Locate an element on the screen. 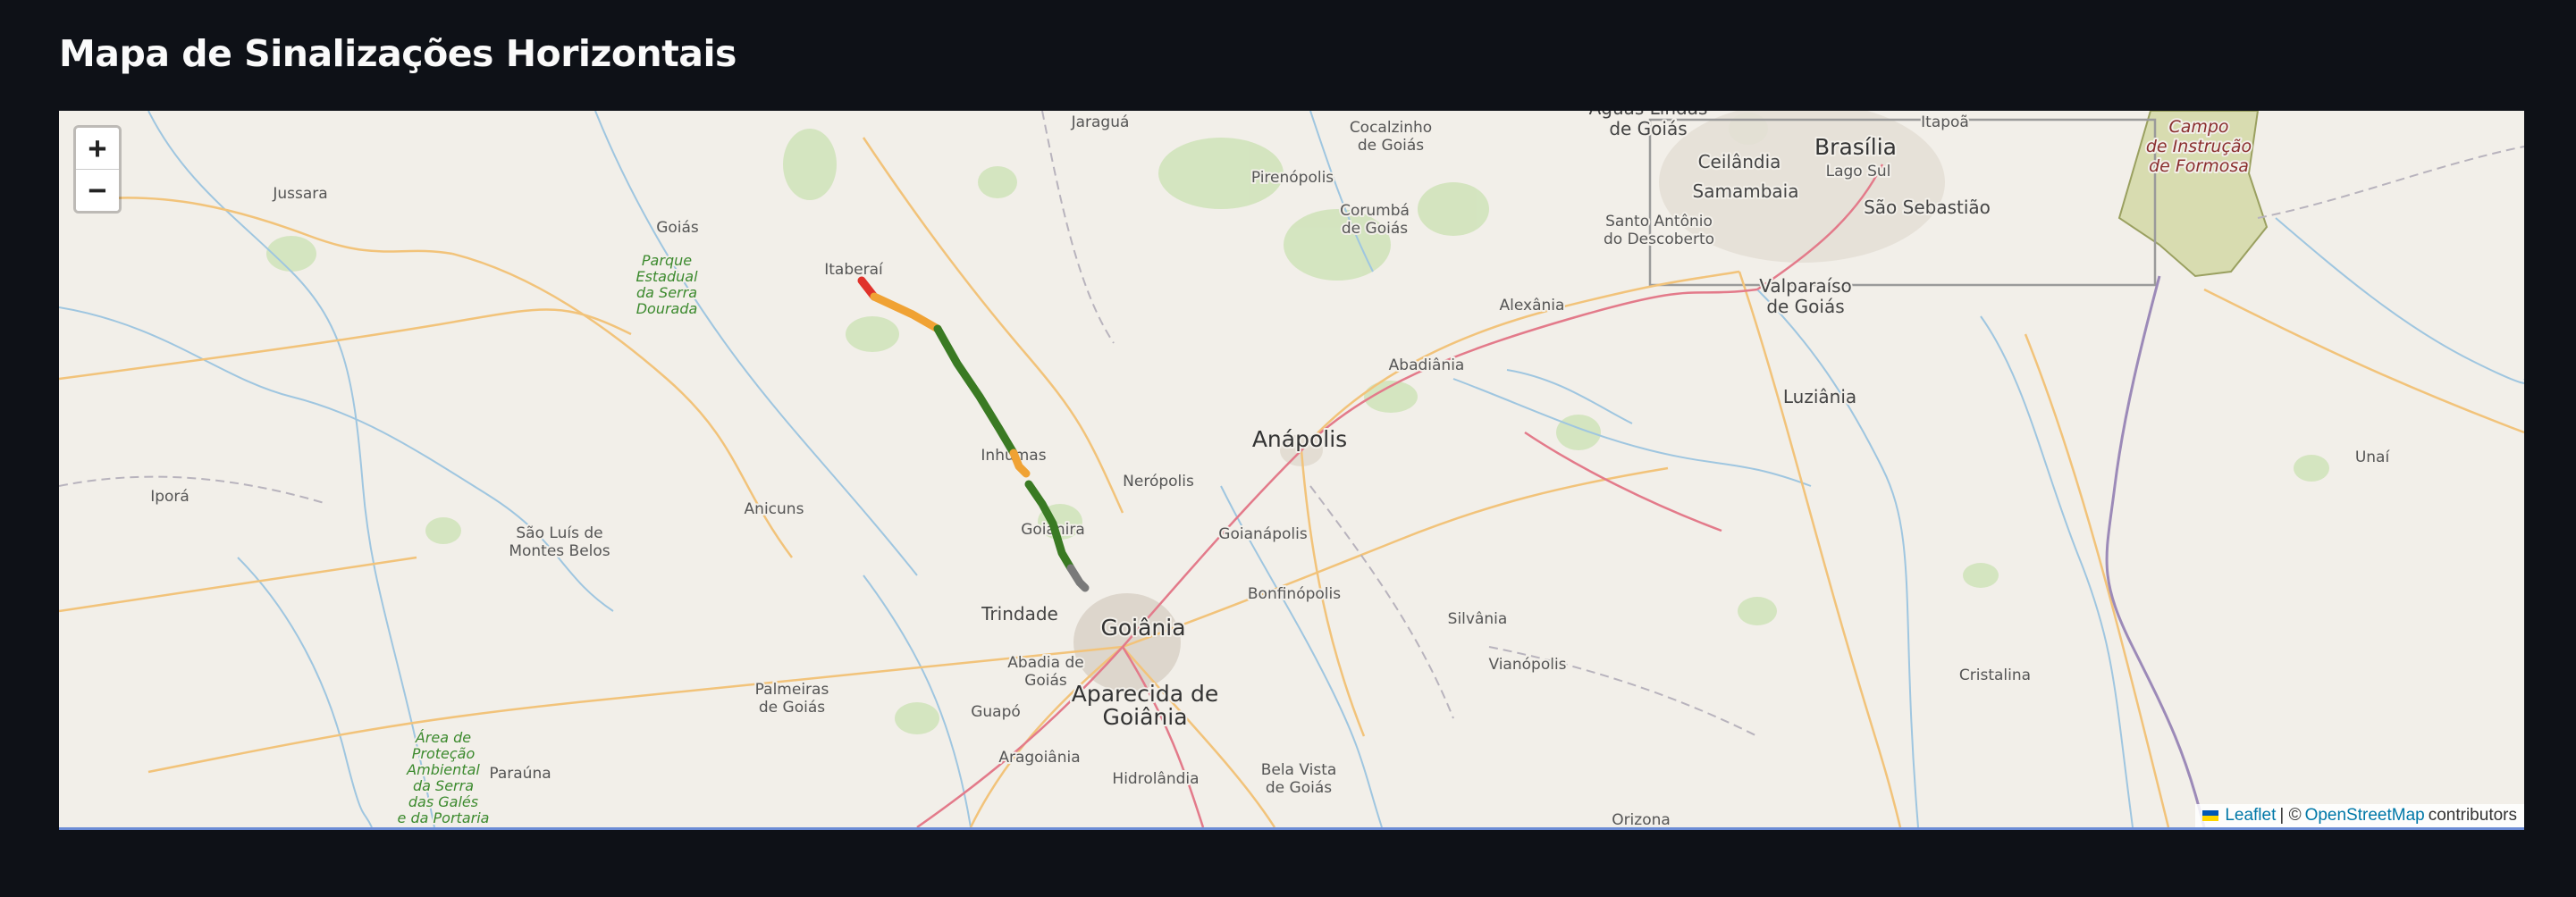 This screenshot has height=897, width=2576. place-label: Orizona is located at coordinates (1642, 819).